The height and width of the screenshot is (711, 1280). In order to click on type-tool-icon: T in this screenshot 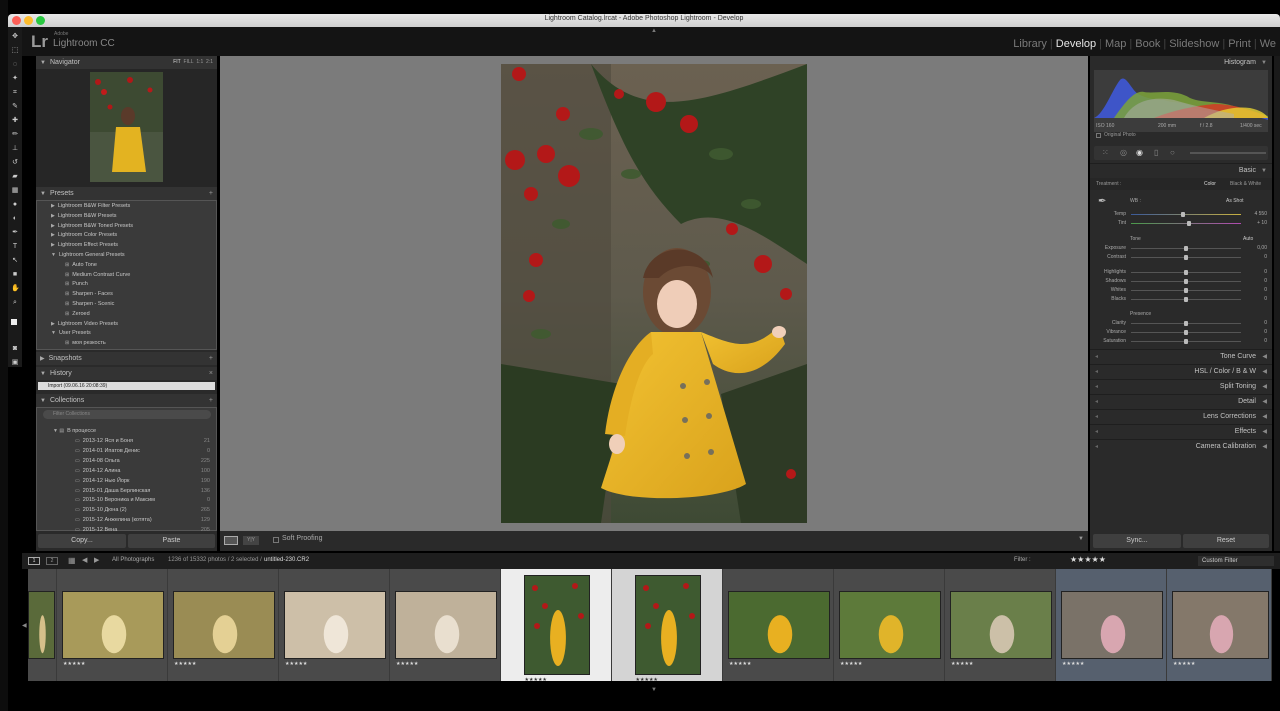, I will do `click(15, 246)`.